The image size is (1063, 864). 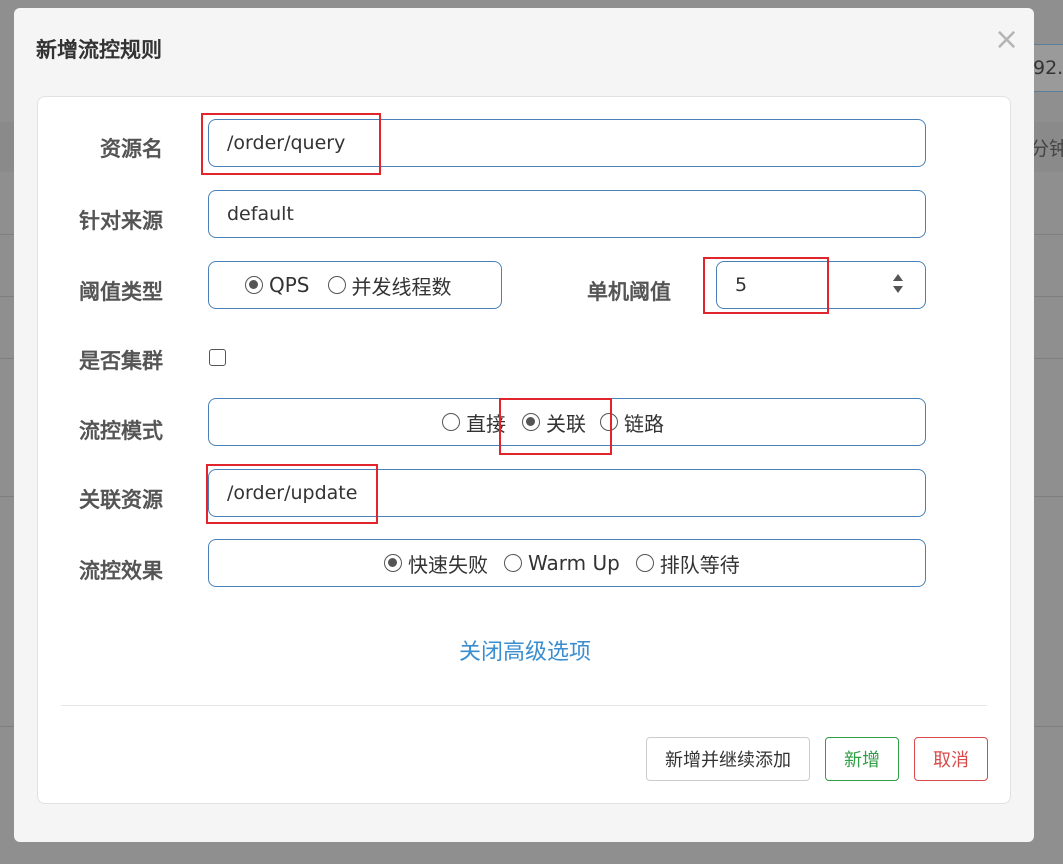 What do you see at coordinates (131, 149) in the screenshot?
I see `resource-label: 资源名` at bounding box center [131, 149].